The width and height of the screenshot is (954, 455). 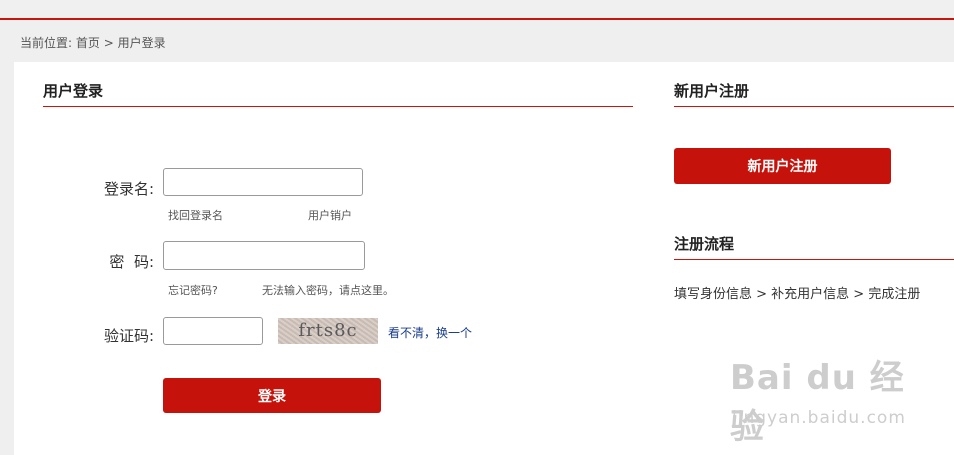 What do you see at coordinates (797, 294) in the screenshot?
I see `register-flow-steps: 填写身份信息 > 补充用户信息 > 完成注册` at bounding box center [797, 294].